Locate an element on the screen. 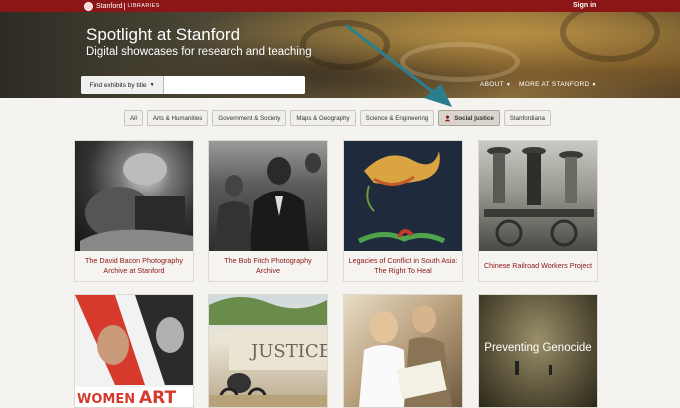  top-bar: Stanford LIBRARIES Sign in is located at coordinates (340, 6).